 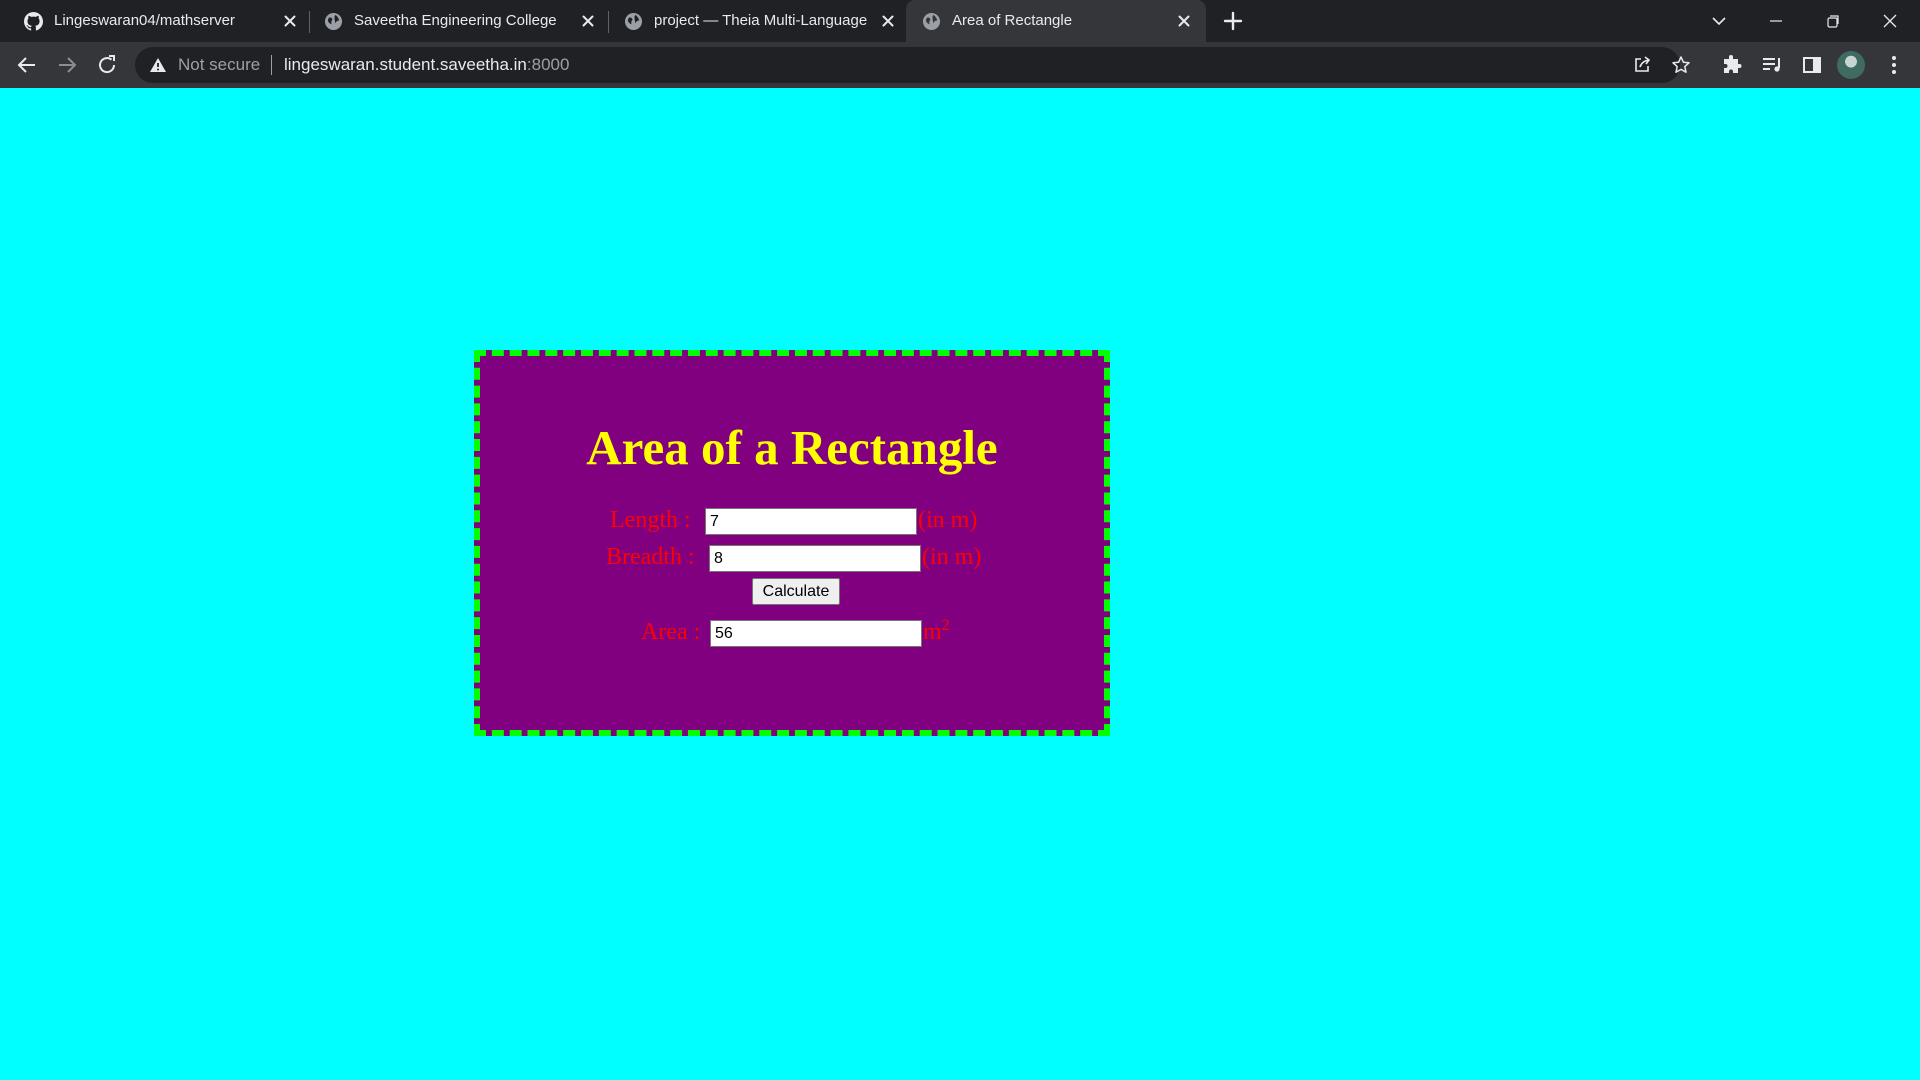 What do you see at coordinates (1732, 65) in the screenshot?
I see `extensions-icon` at bounding box center [1732, 65].